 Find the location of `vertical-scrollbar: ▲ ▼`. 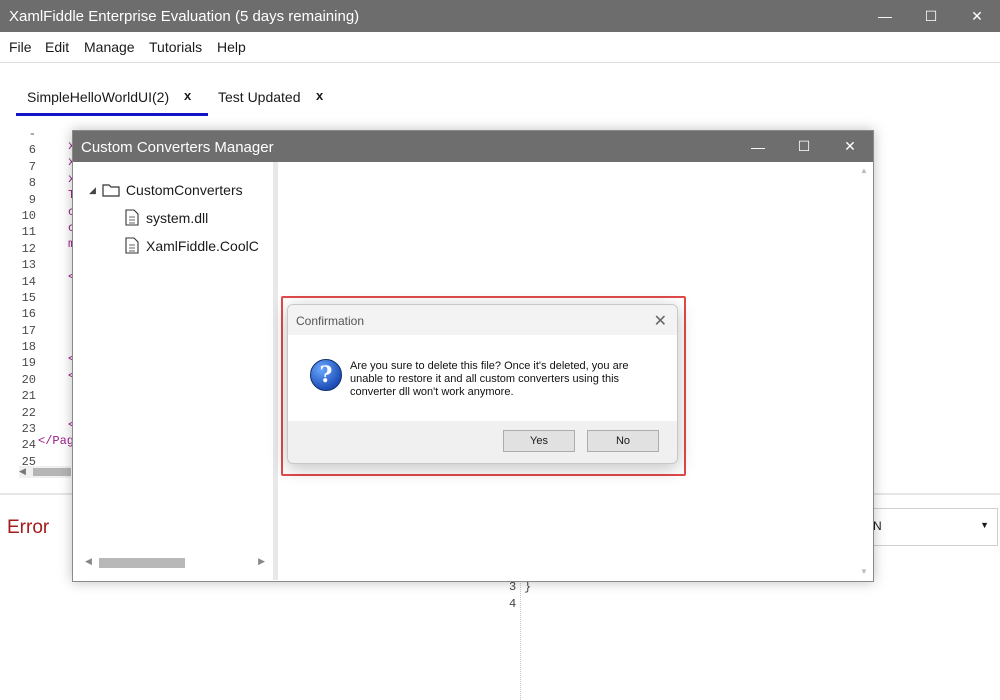

vertical-scrollbar: ▲ ▼ is located at coordinates (864, 371).